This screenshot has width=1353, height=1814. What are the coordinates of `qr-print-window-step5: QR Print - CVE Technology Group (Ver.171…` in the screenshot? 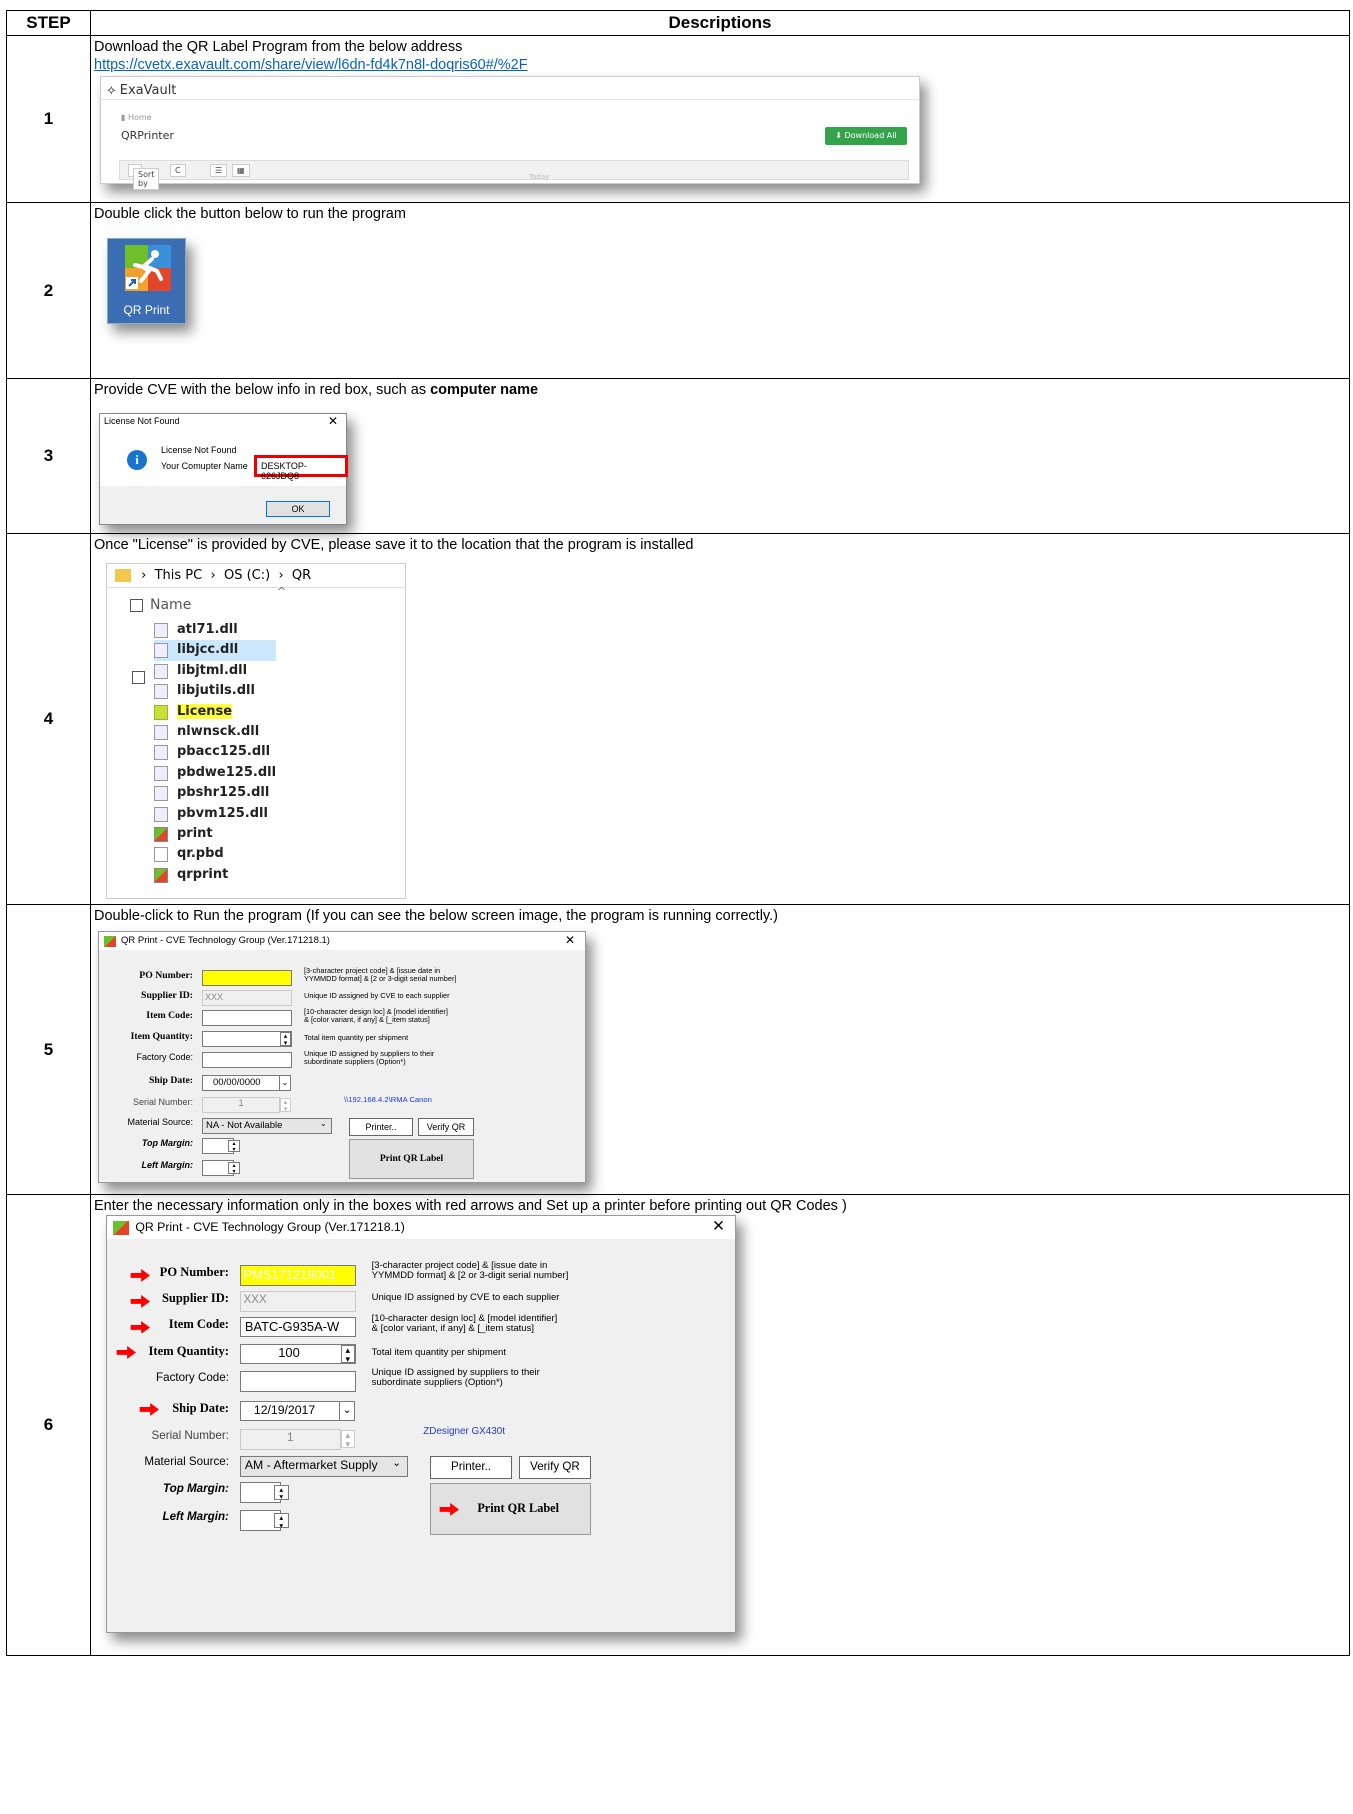 It's located at (342, 1057).